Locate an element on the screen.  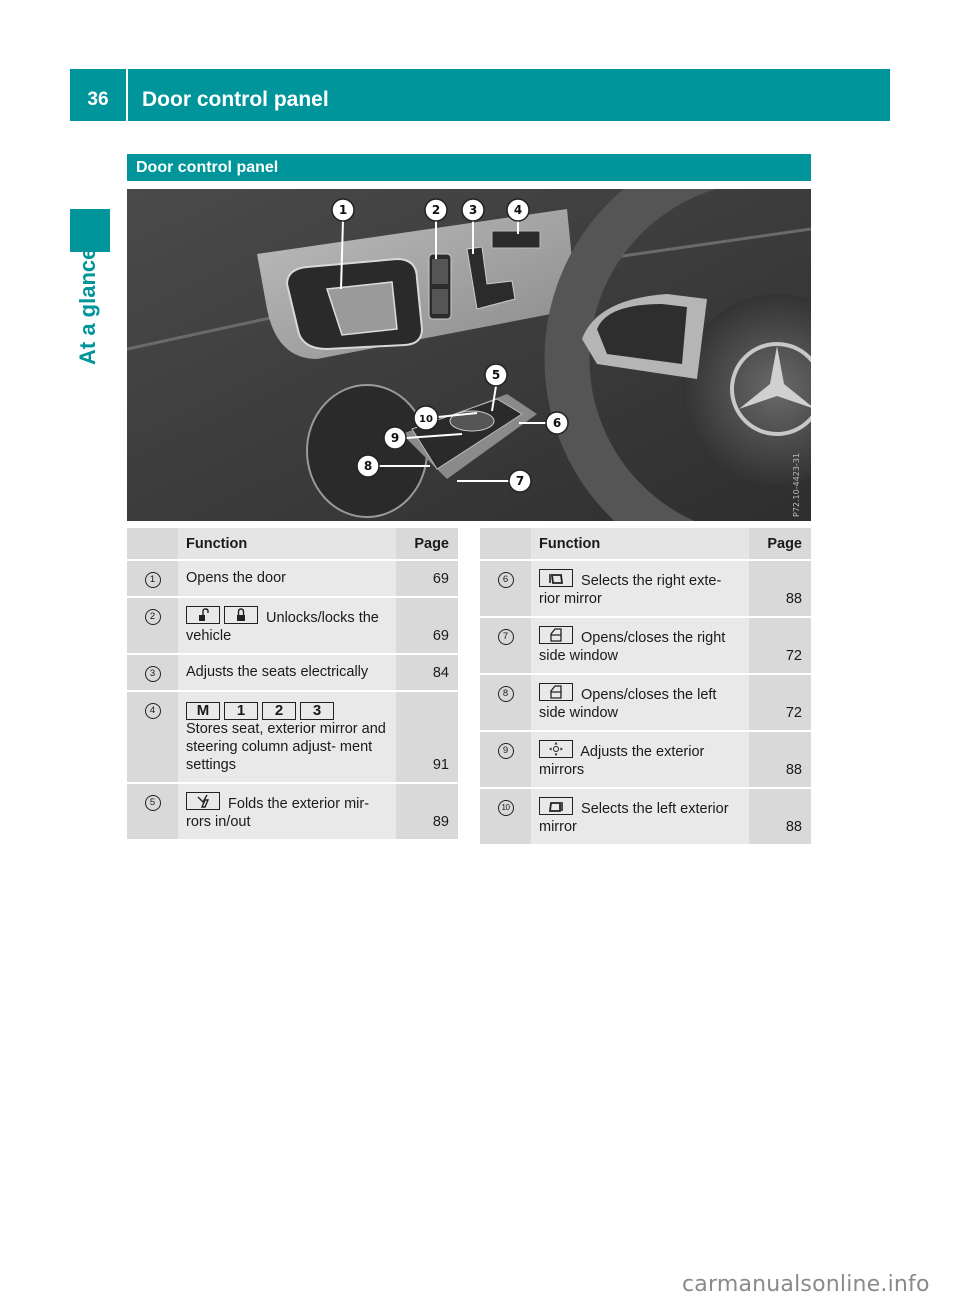
item-number: 1 is located at coordinates (152, 580).